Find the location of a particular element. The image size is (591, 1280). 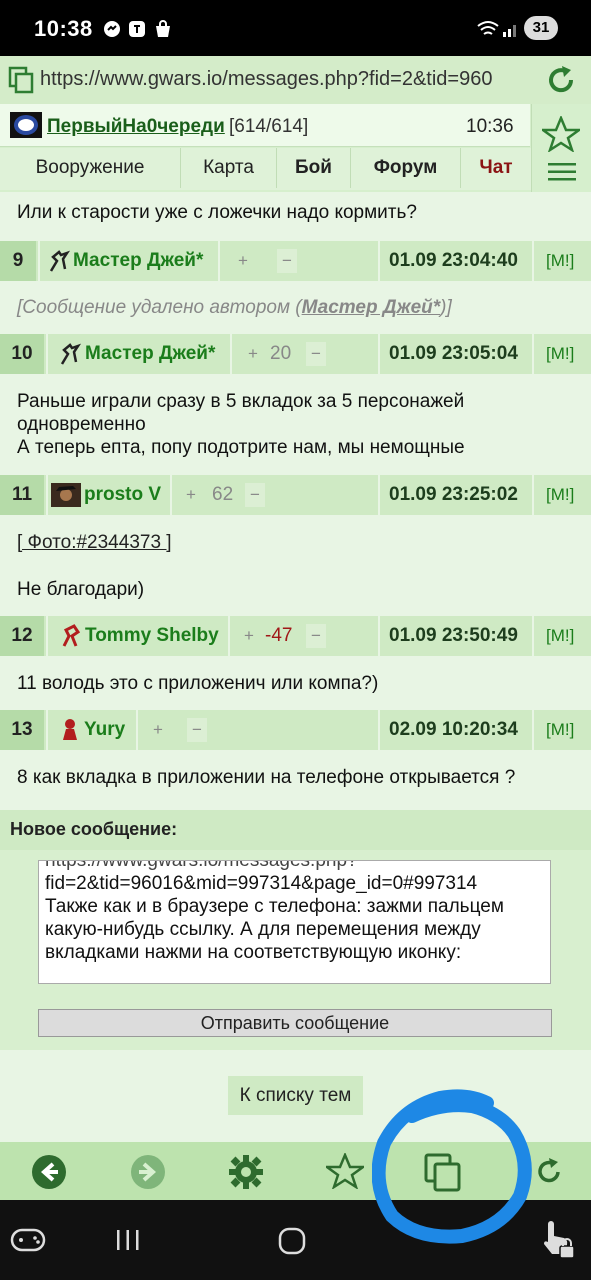

side-menu is located at coordinates (561, 148).